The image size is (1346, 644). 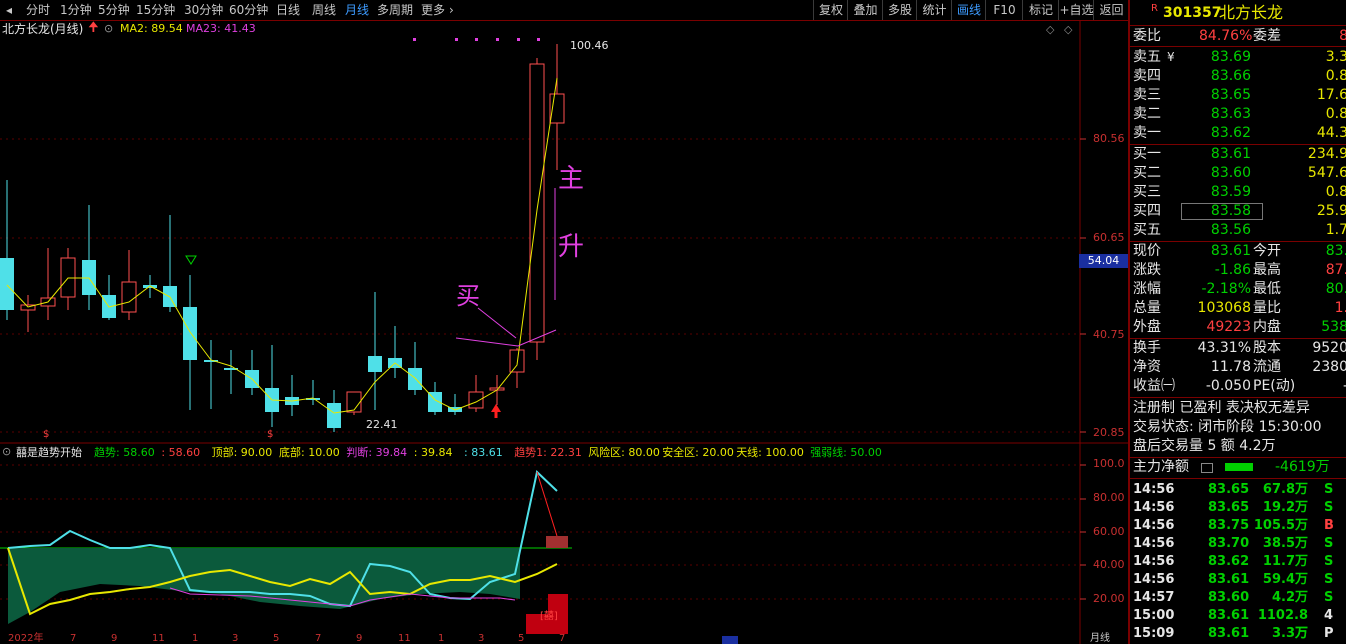 What do you see at coordinates (1239, 95) in the screenshot?
I see `ask-row: 卖三 83.65 17.6` at bounding box center [1239, 95].